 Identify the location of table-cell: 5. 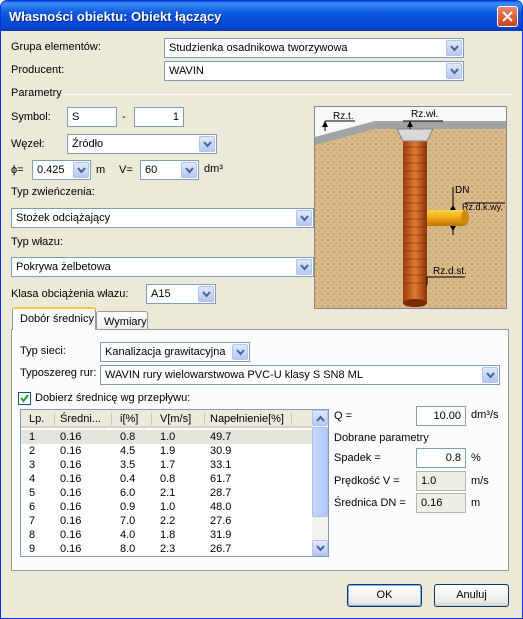
(32, 493).